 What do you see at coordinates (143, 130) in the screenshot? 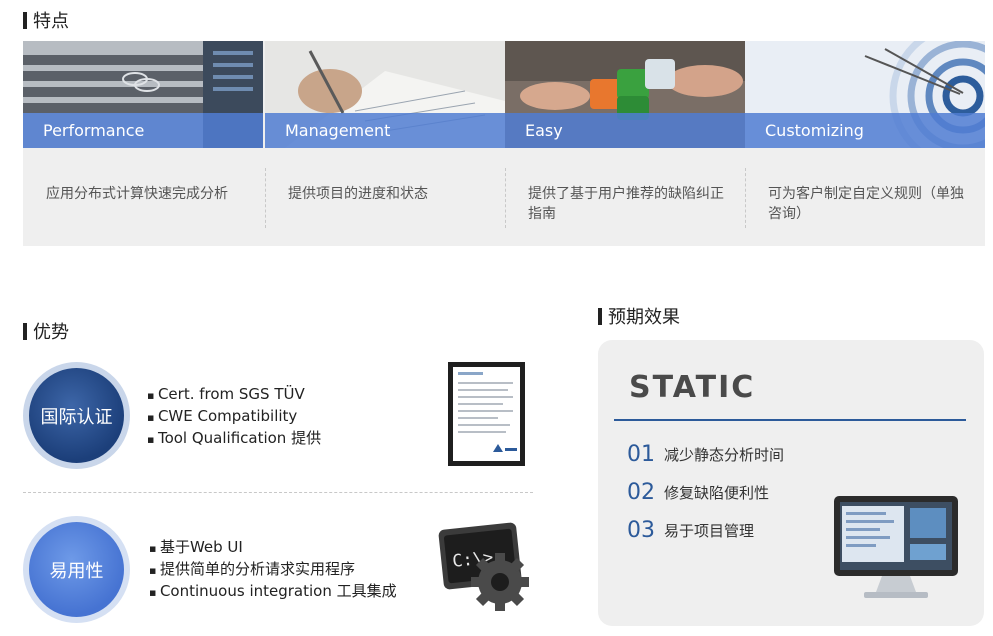
I see `feature-label-performance: Performance` at bounding box center [143, 130].